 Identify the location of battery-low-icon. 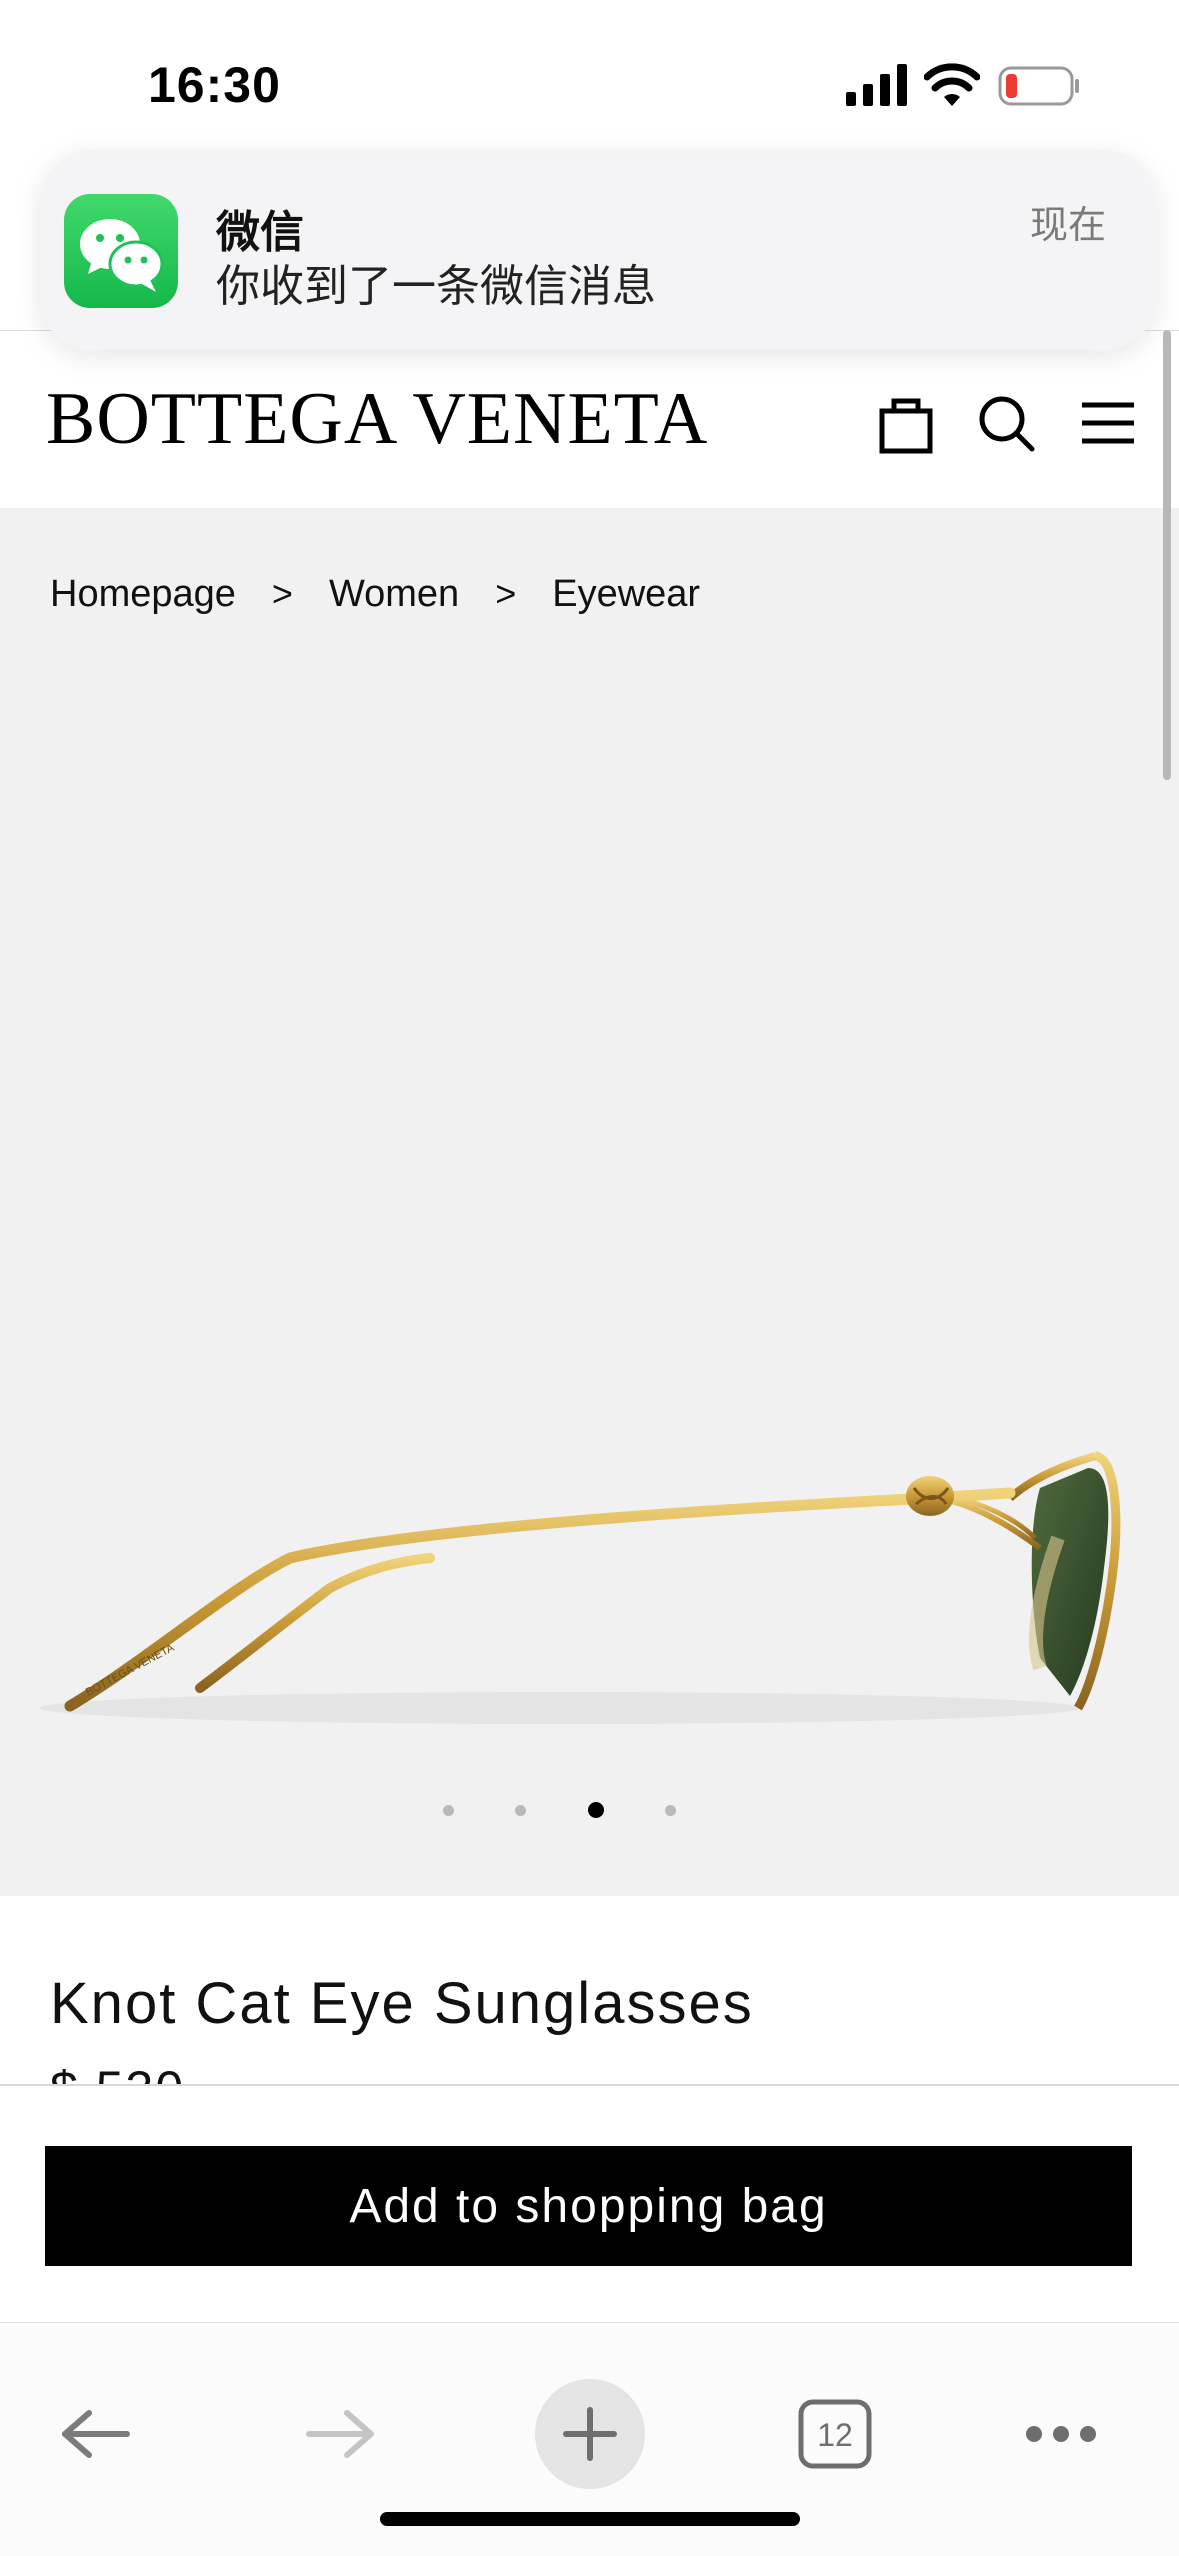
(1038, 86).